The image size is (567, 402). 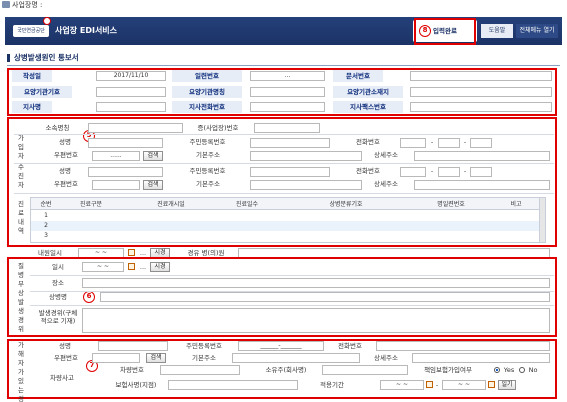 I want to click on offender-side-label: 가해자가있는경우, so click(x=21, y=371).